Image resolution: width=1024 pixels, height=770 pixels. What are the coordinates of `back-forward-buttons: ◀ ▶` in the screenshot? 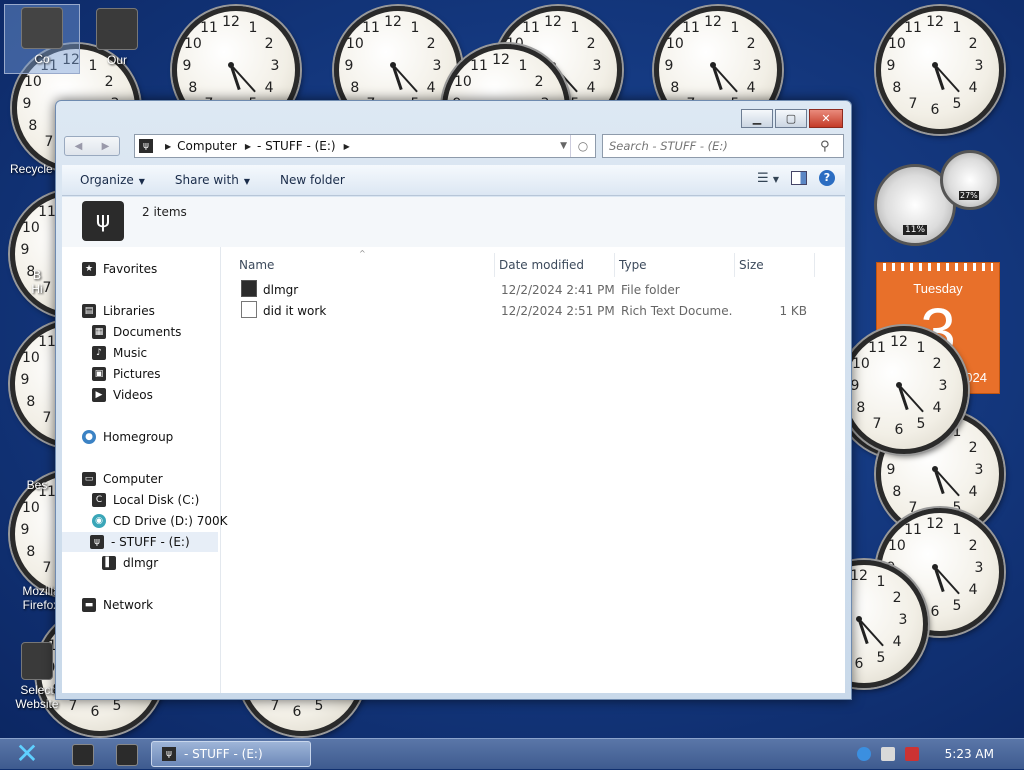 It's located at (92, 146).